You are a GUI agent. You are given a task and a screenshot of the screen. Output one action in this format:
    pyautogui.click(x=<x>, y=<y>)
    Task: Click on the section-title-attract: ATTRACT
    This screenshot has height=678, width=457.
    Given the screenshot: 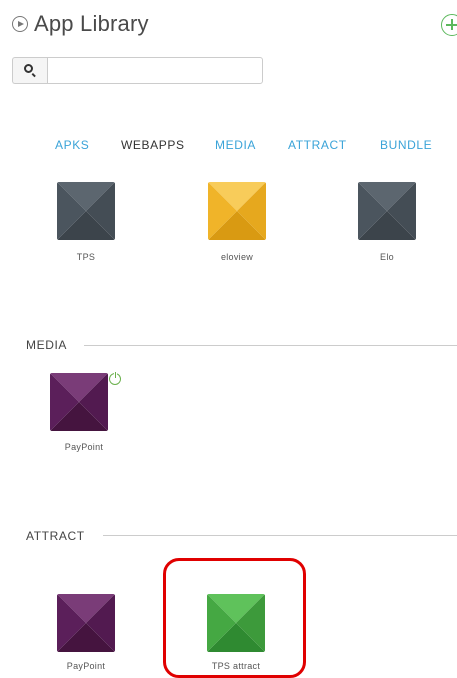 What is the action you would take?
    pyautogui.click(x=55, y=536)
    